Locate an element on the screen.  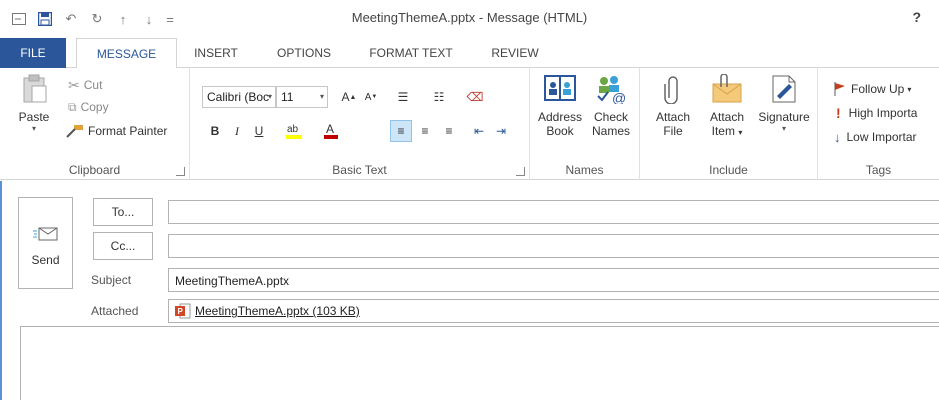
copy-icon: ⧉ is located at coordinates (72, 106).